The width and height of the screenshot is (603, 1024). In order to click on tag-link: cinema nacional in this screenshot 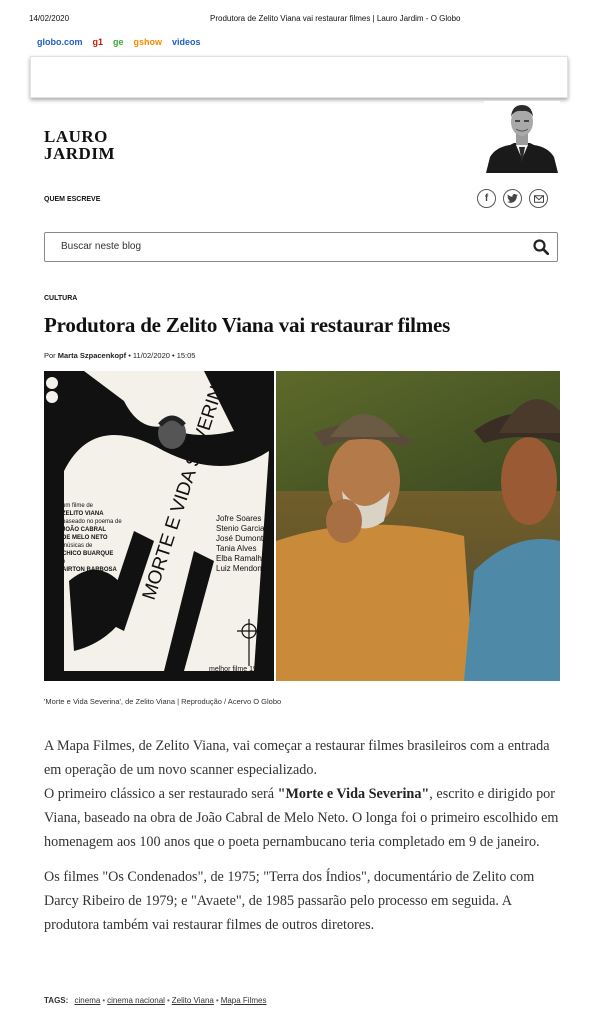, I will do `click(136, 1000)`.